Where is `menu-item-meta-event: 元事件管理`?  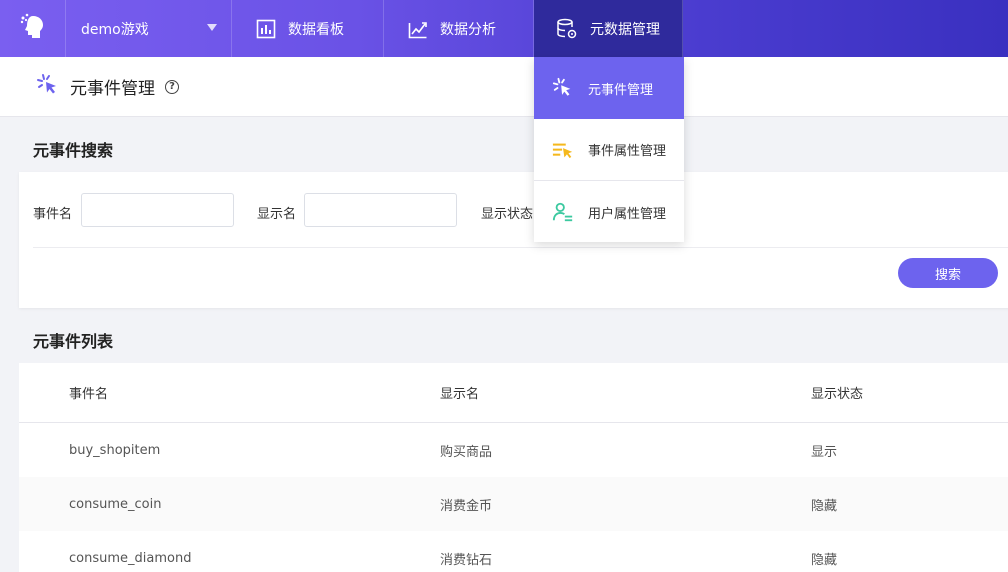 menu-item-meta-event: 元事件管理 is located at coordinates (609, 88).